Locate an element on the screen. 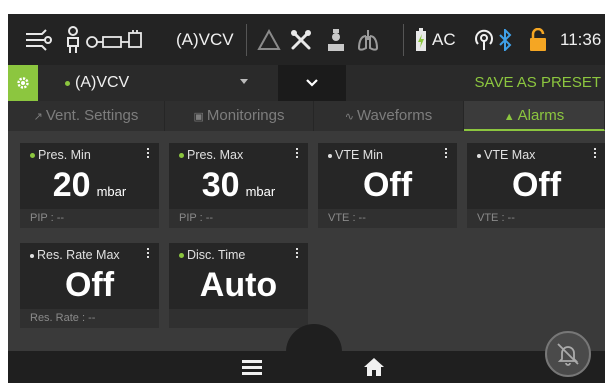 The height and width of the screenshot is (383, 605). value-number: Auto is located at coordinates (238, 285).